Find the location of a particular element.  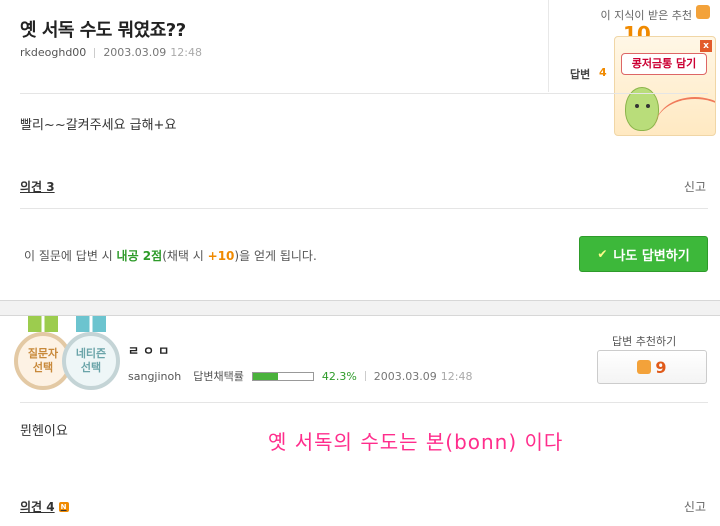

write-answer-label: 나도 답변하기 is located at coordinates (651, 256).